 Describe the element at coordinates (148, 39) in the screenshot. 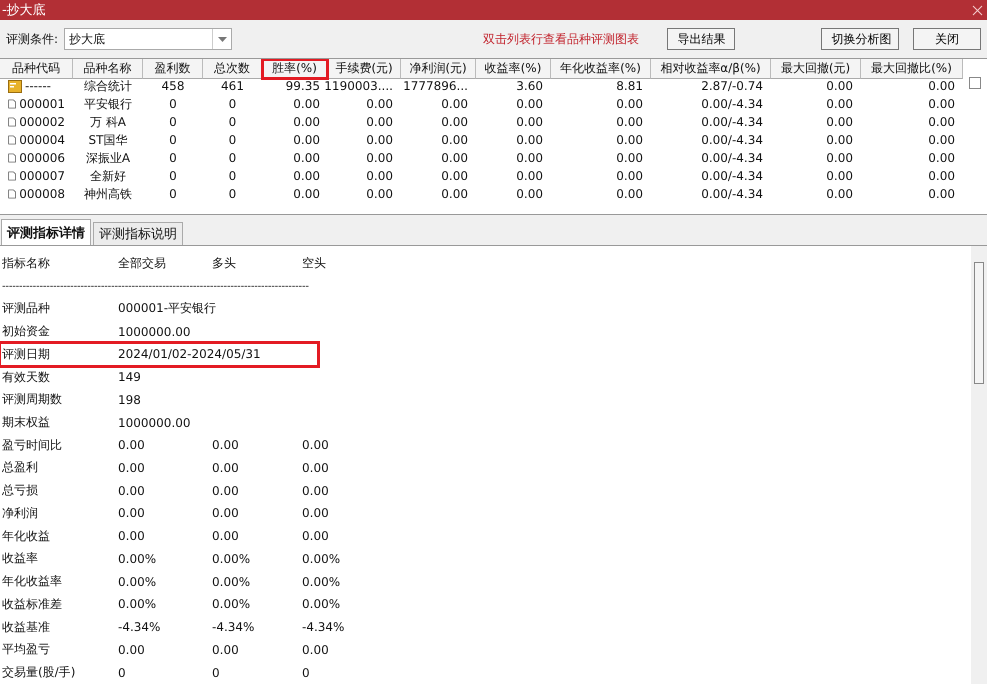

I see `condition-dropdown: 抄大底` at that location.